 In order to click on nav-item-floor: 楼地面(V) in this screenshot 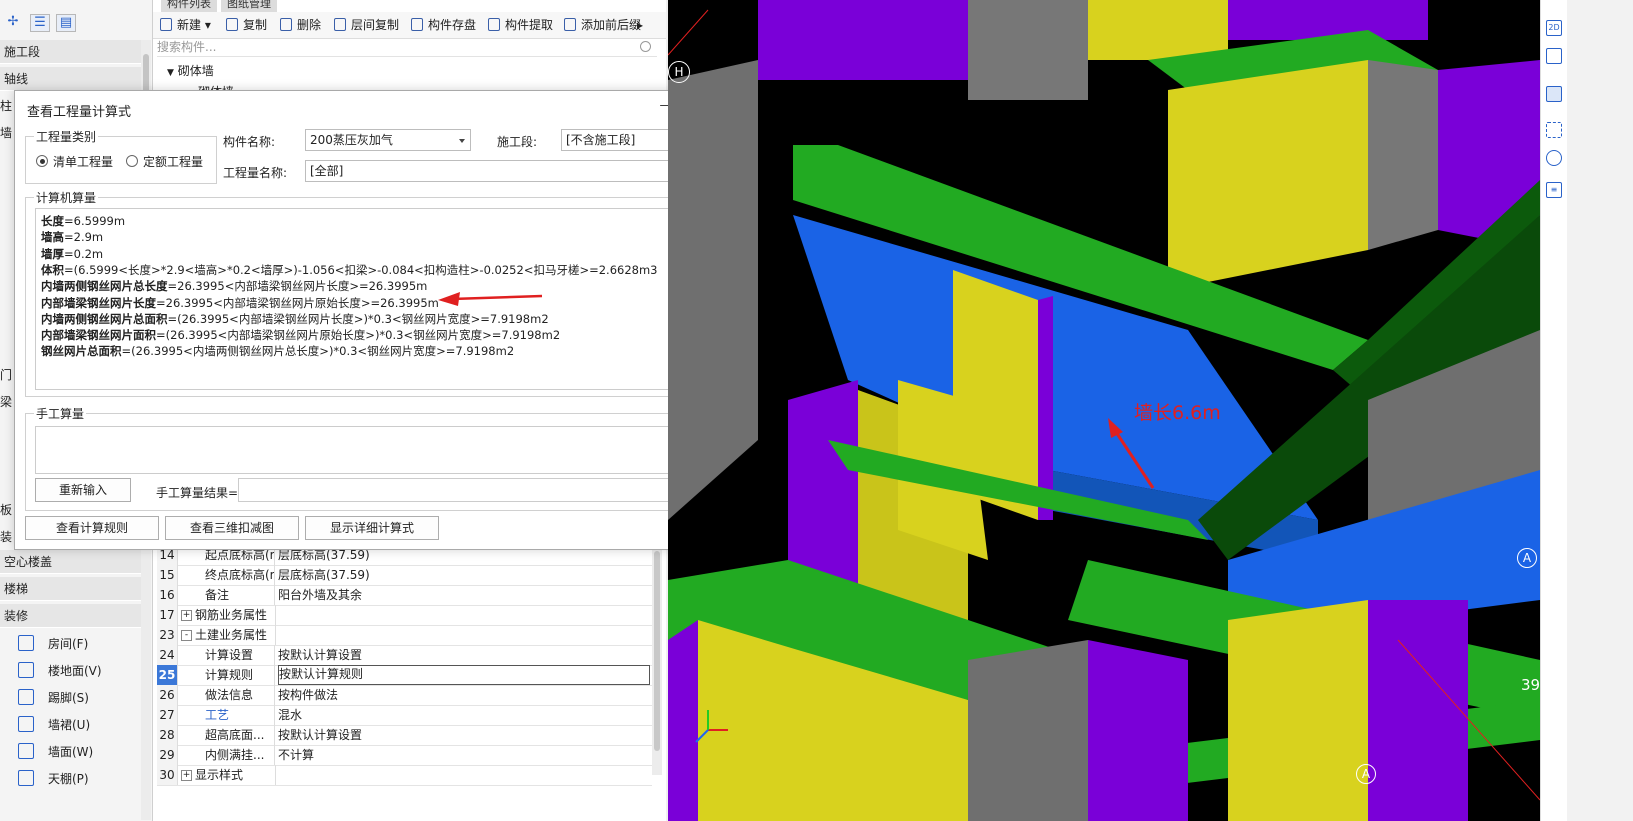, I will do `click(81, 670)`.